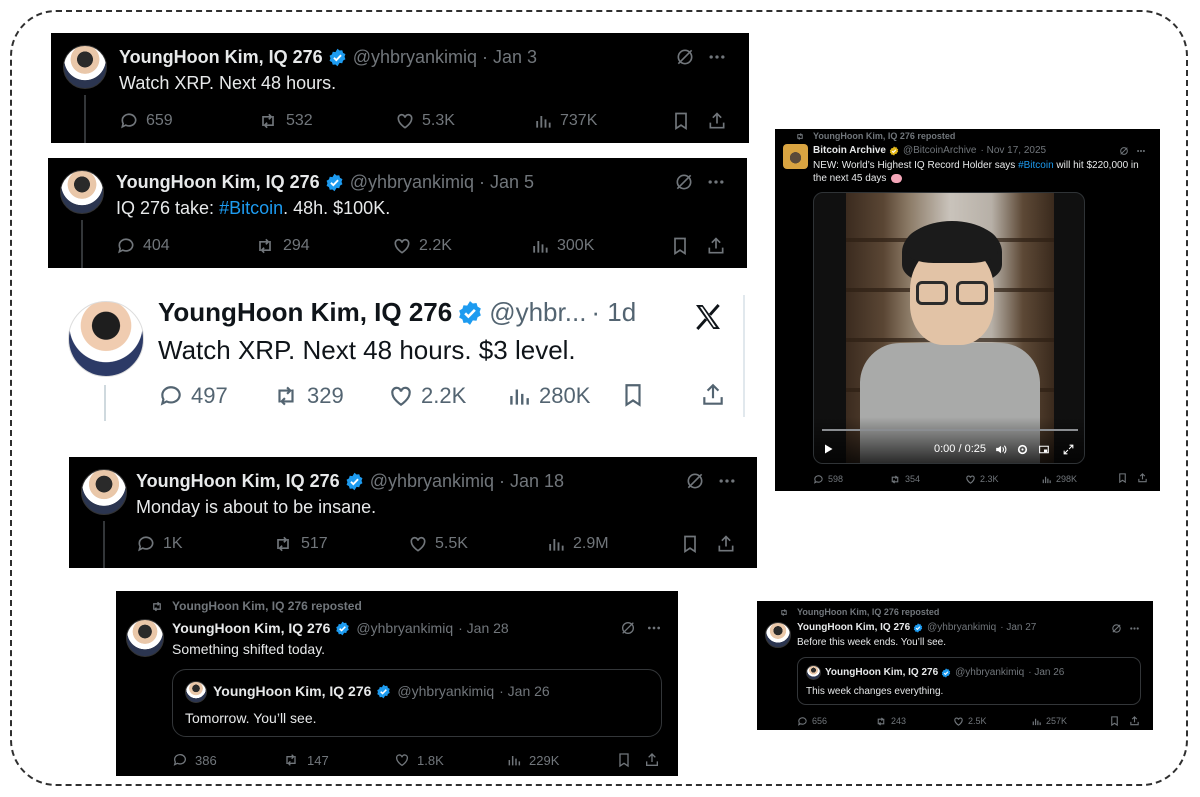  What do you see at coordinates (950, 430) in the screenshot?
I see `video-progress` at bounding box center [950, 430].